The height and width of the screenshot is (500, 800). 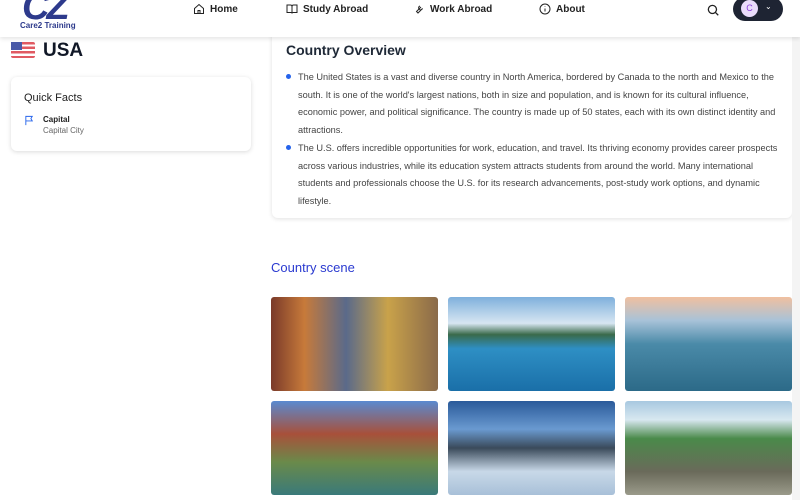 I want to click on nav-work-abroad: Work Abroad, so click(x=452, y=9).